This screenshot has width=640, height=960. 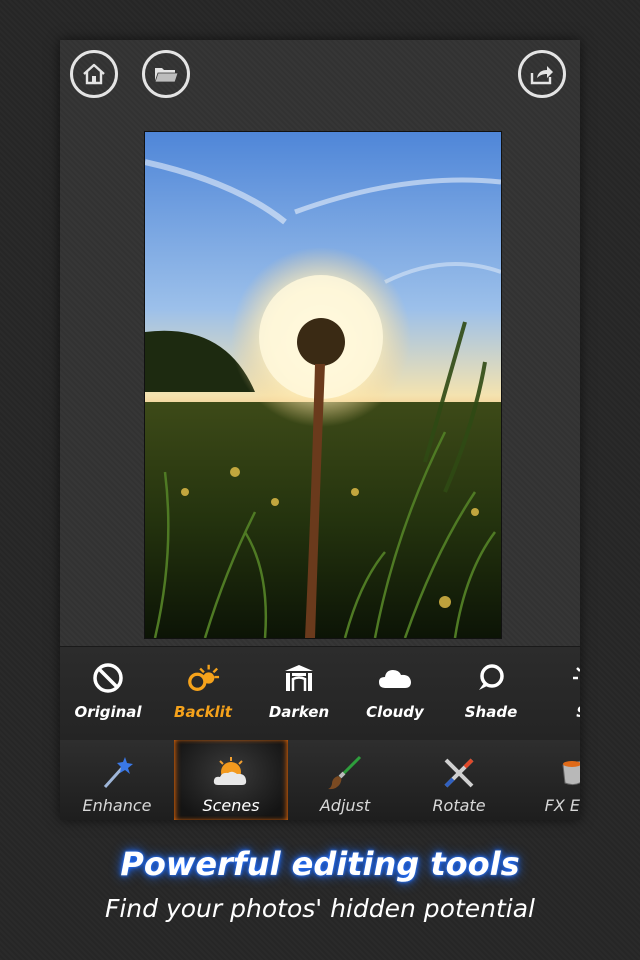 I want to click on scene-original: Original, so click(x=108, y=694).